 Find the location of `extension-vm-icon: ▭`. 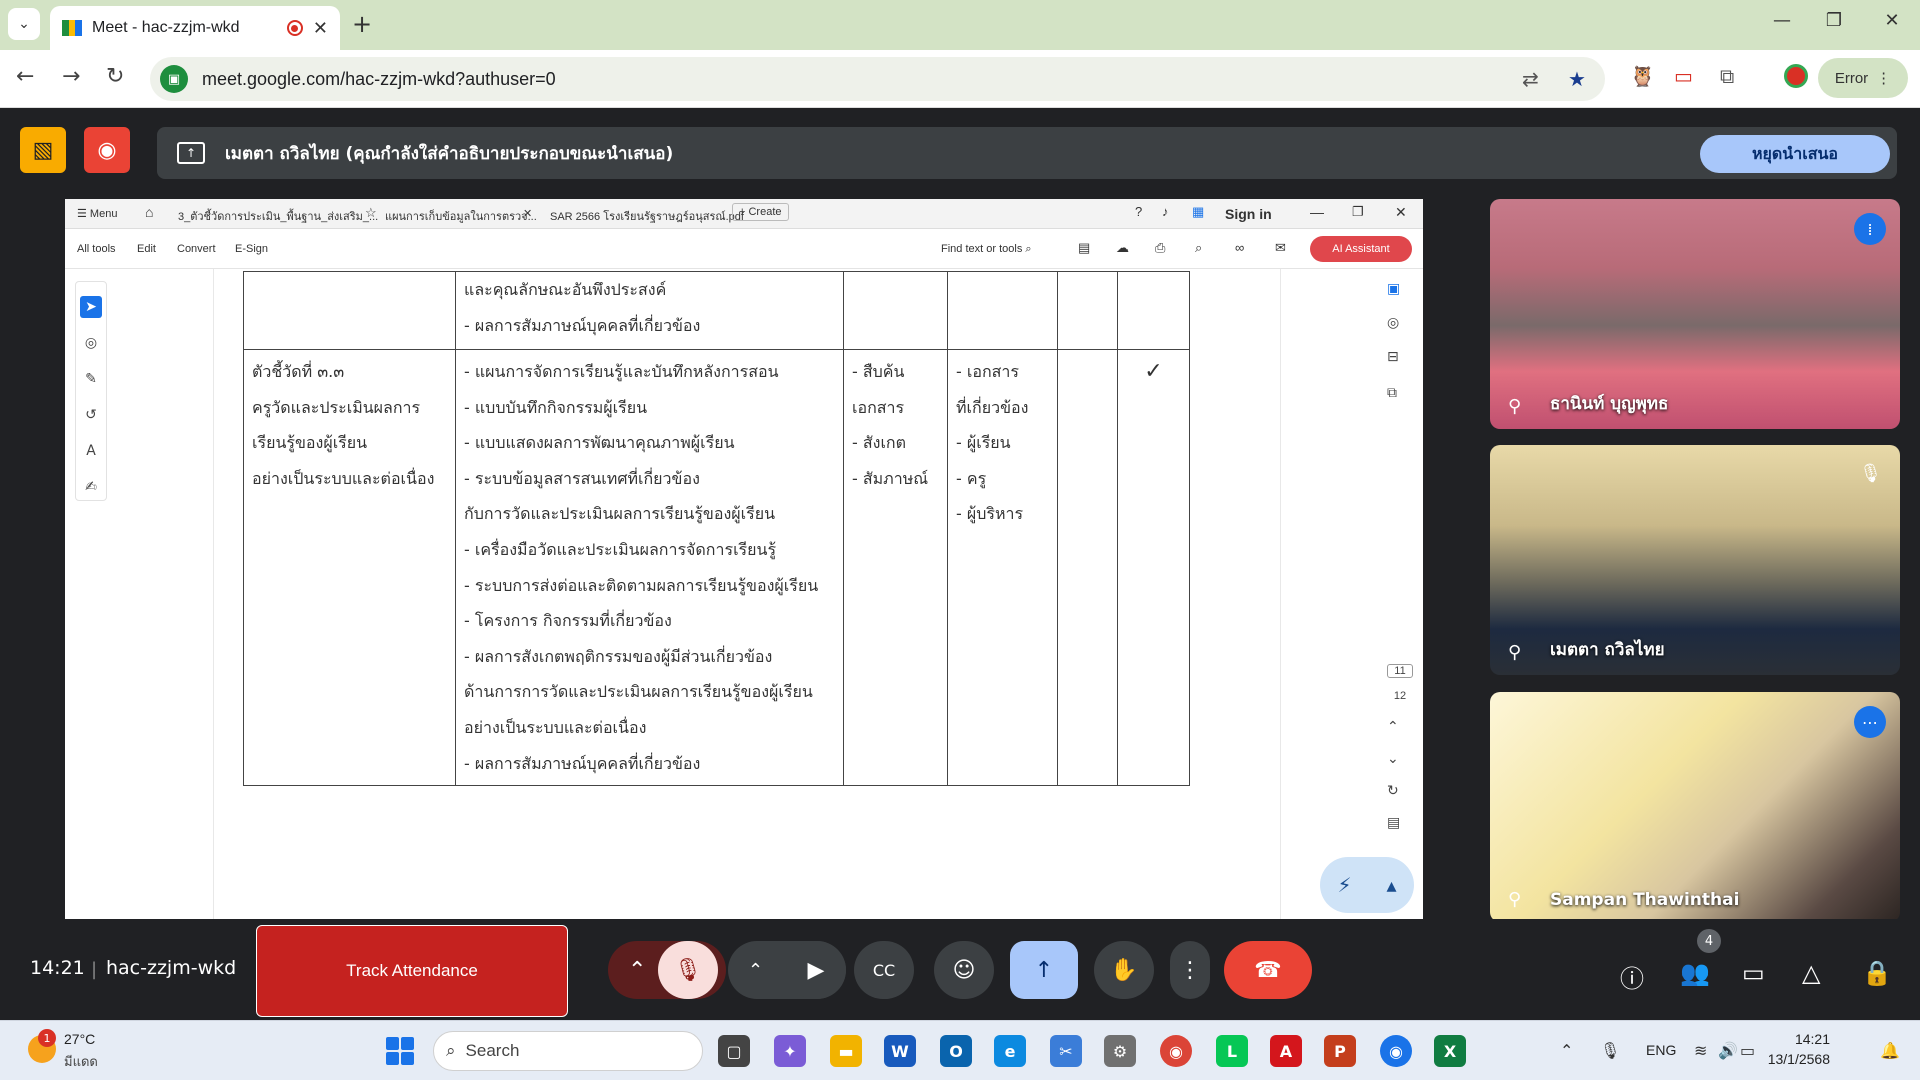

extension-vm-icon: ▭ is located at coordinates (1683, 76).